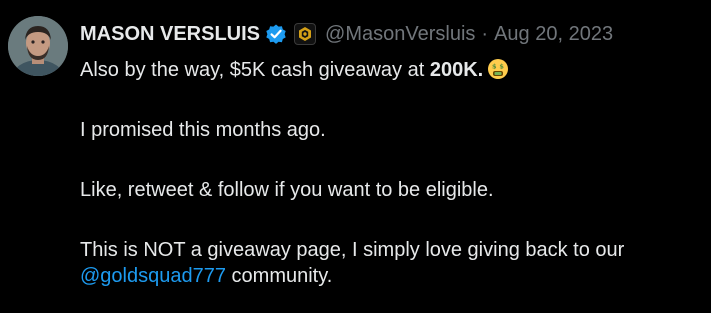  I want to click on verified-badge-icon, so click(276, 34).